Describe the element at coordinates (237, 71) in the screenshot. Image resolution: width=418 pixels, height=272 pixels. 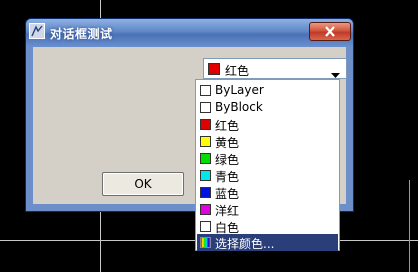
I see `combo-selected-label: 红色` at that location.